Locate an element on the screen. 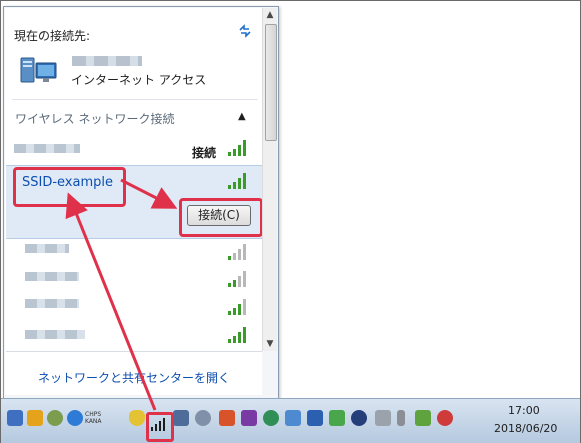 Image resolution: width=581 pixels, height=443 pixels. wireless-section-label: ワイヤレス ネットワーク接続 is located at coordinates (95, 119).